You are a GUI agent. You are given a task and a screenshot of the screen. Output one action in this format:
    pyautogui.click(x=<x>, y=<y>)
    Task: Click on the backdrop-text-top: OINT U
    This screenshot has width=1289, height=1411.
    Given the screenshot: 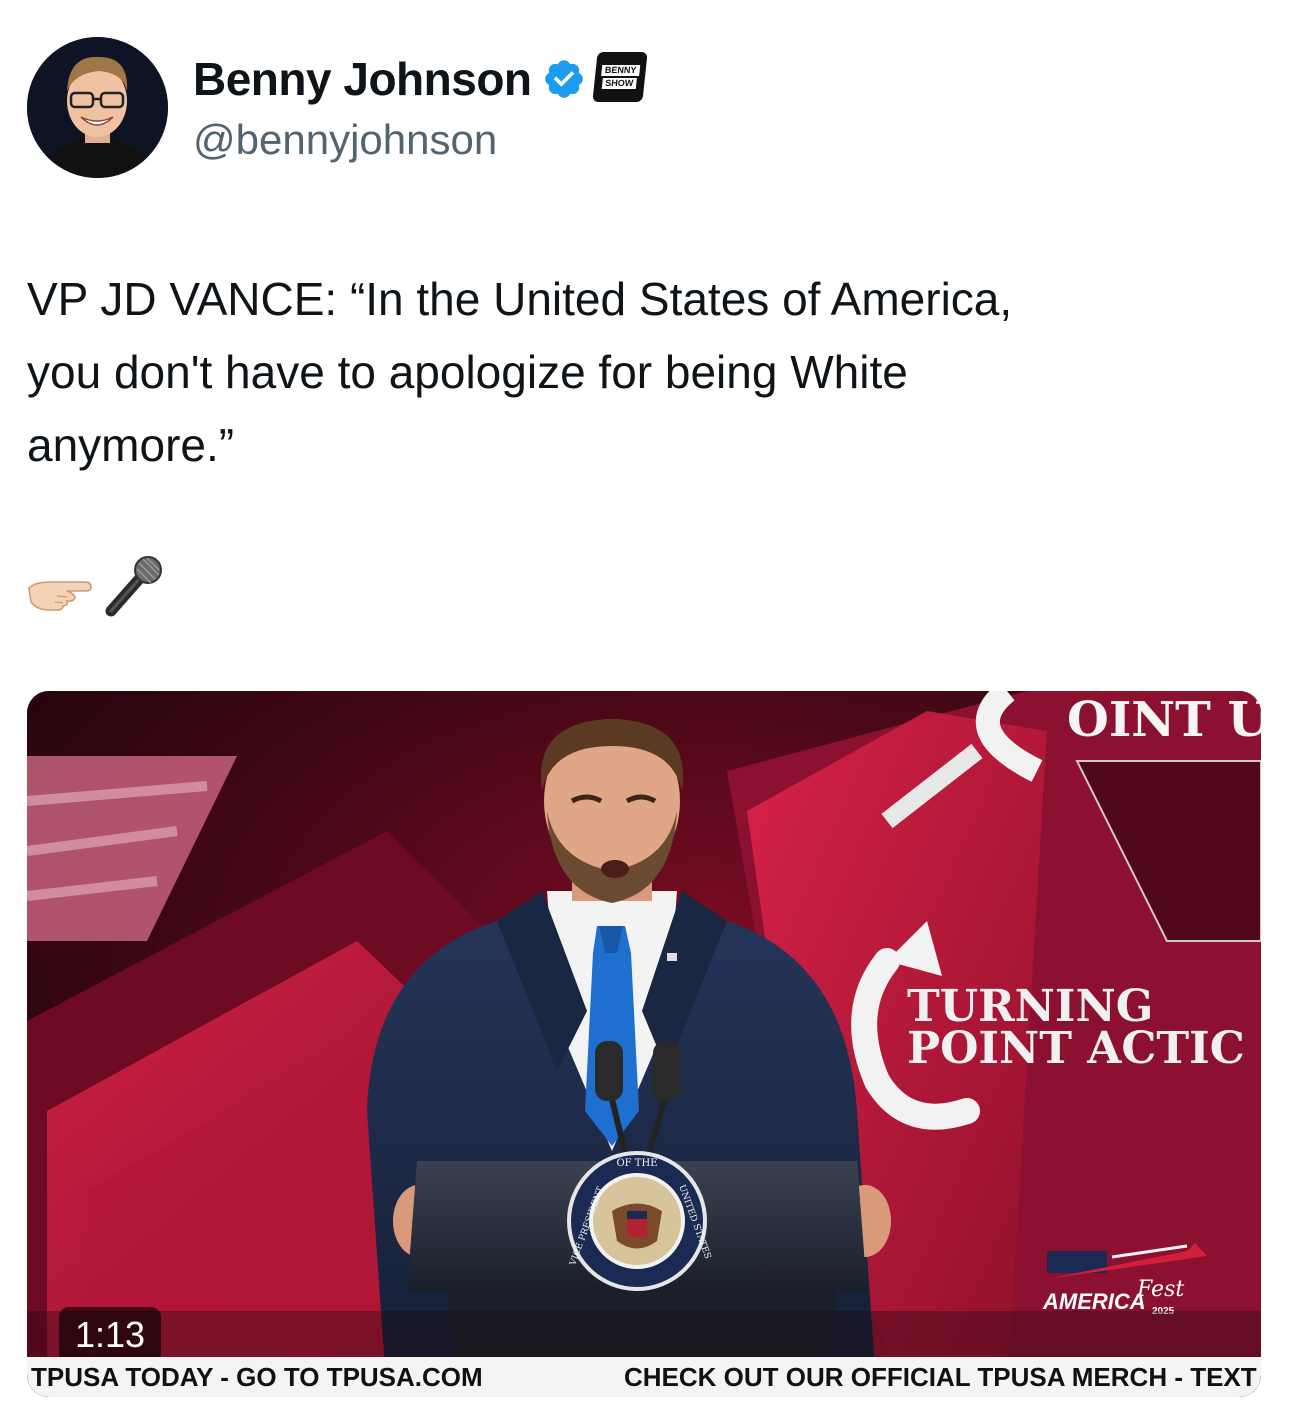 What is the action you would take?
    pyautogui.click(x=1164, y=720)
    